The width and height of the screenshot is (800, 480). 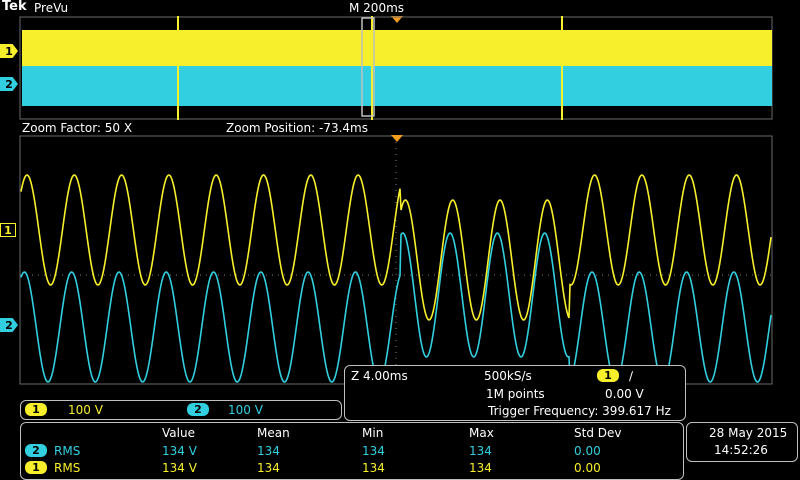 I want to click on meas-row1-mean: 134, so click(x=268, y=451).